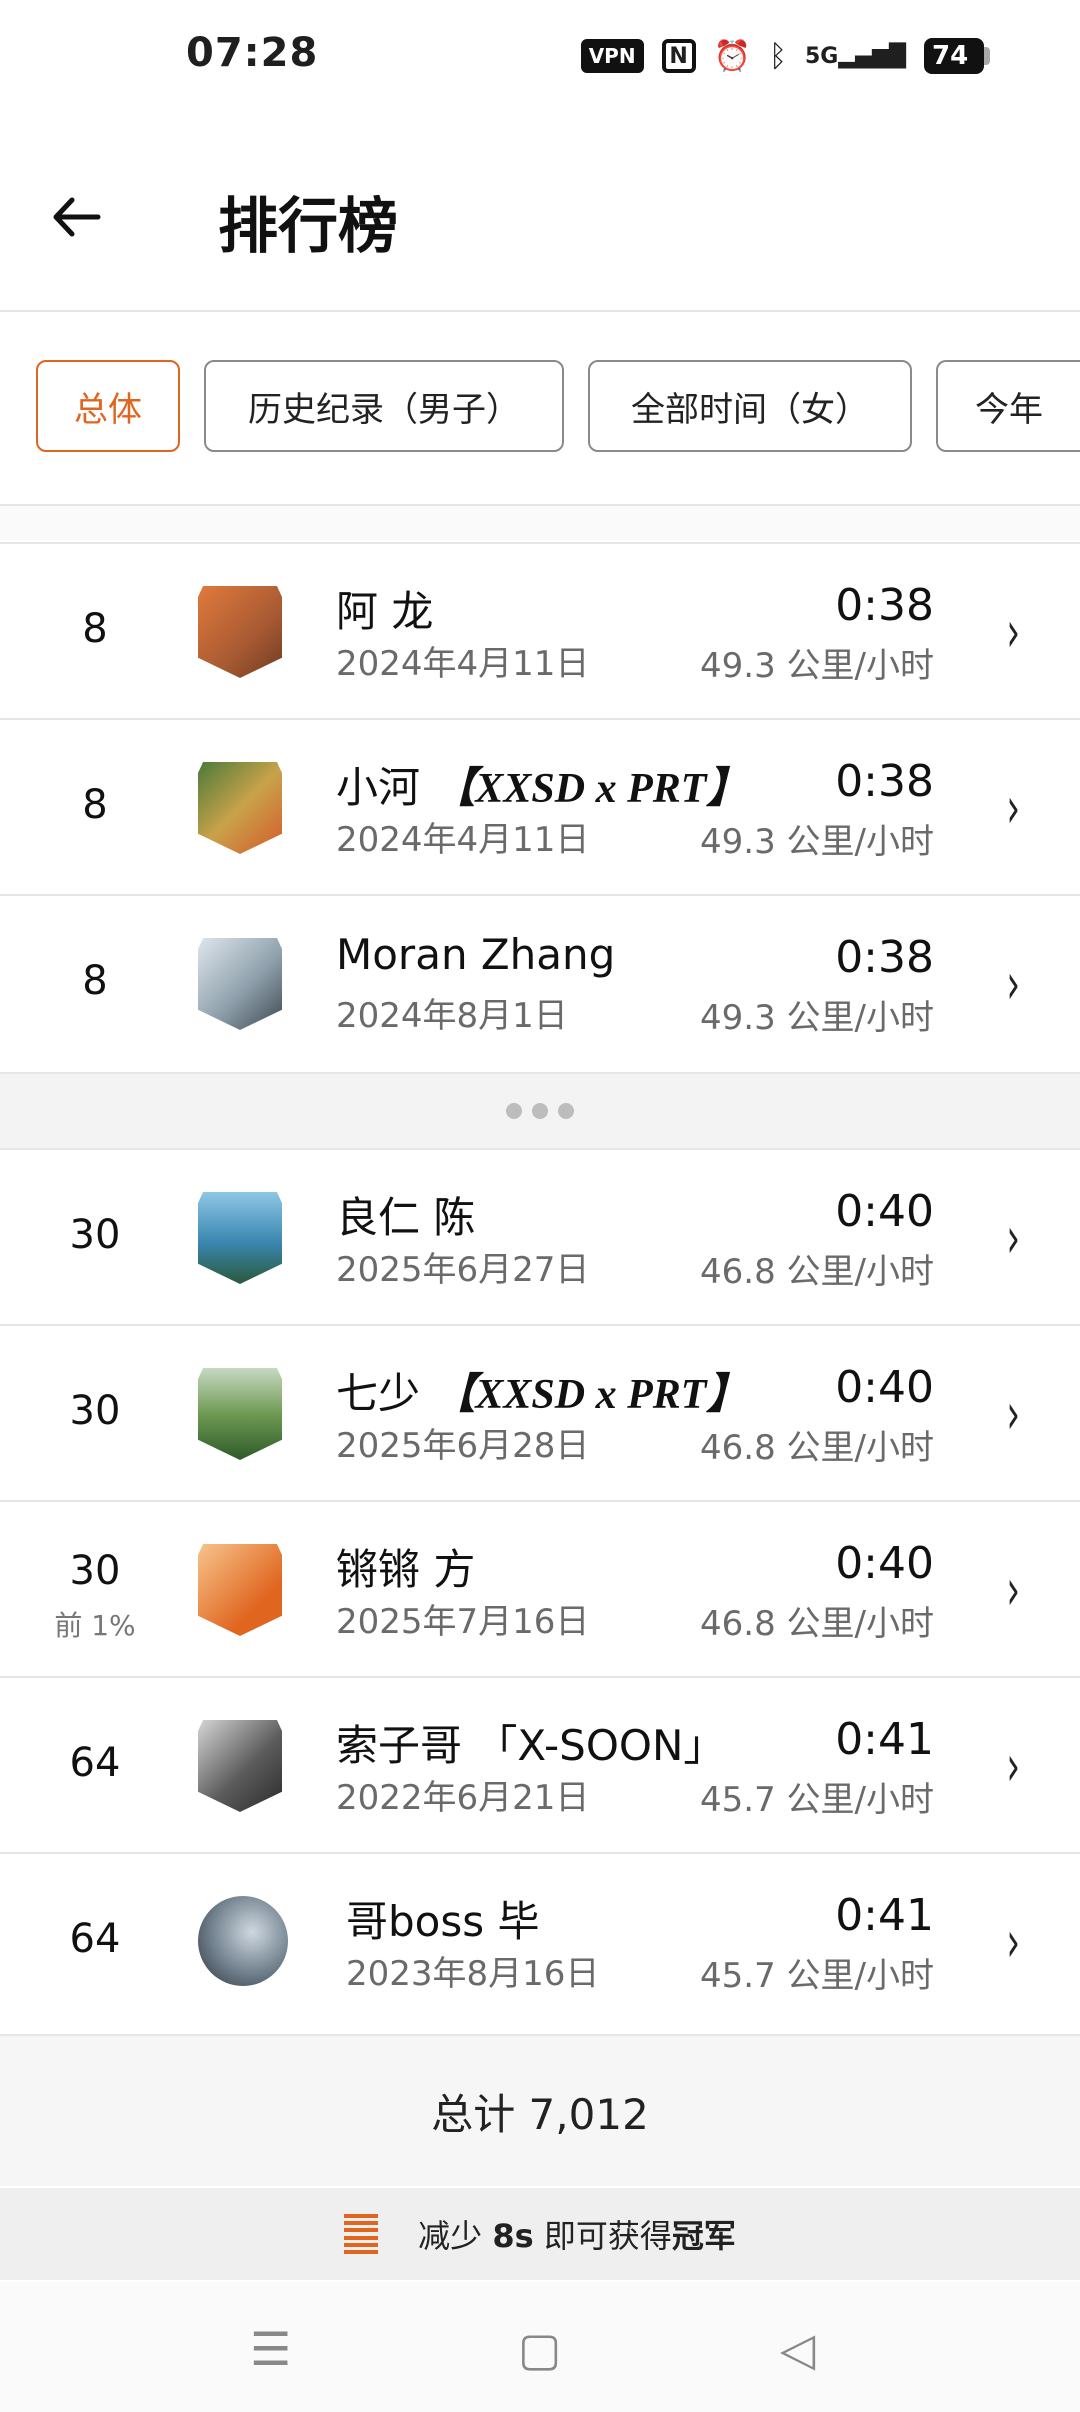  Describe the element at coordinates (463, 1798) in the screenshot. I see `effort-date: 2022年6月21日` at that location.